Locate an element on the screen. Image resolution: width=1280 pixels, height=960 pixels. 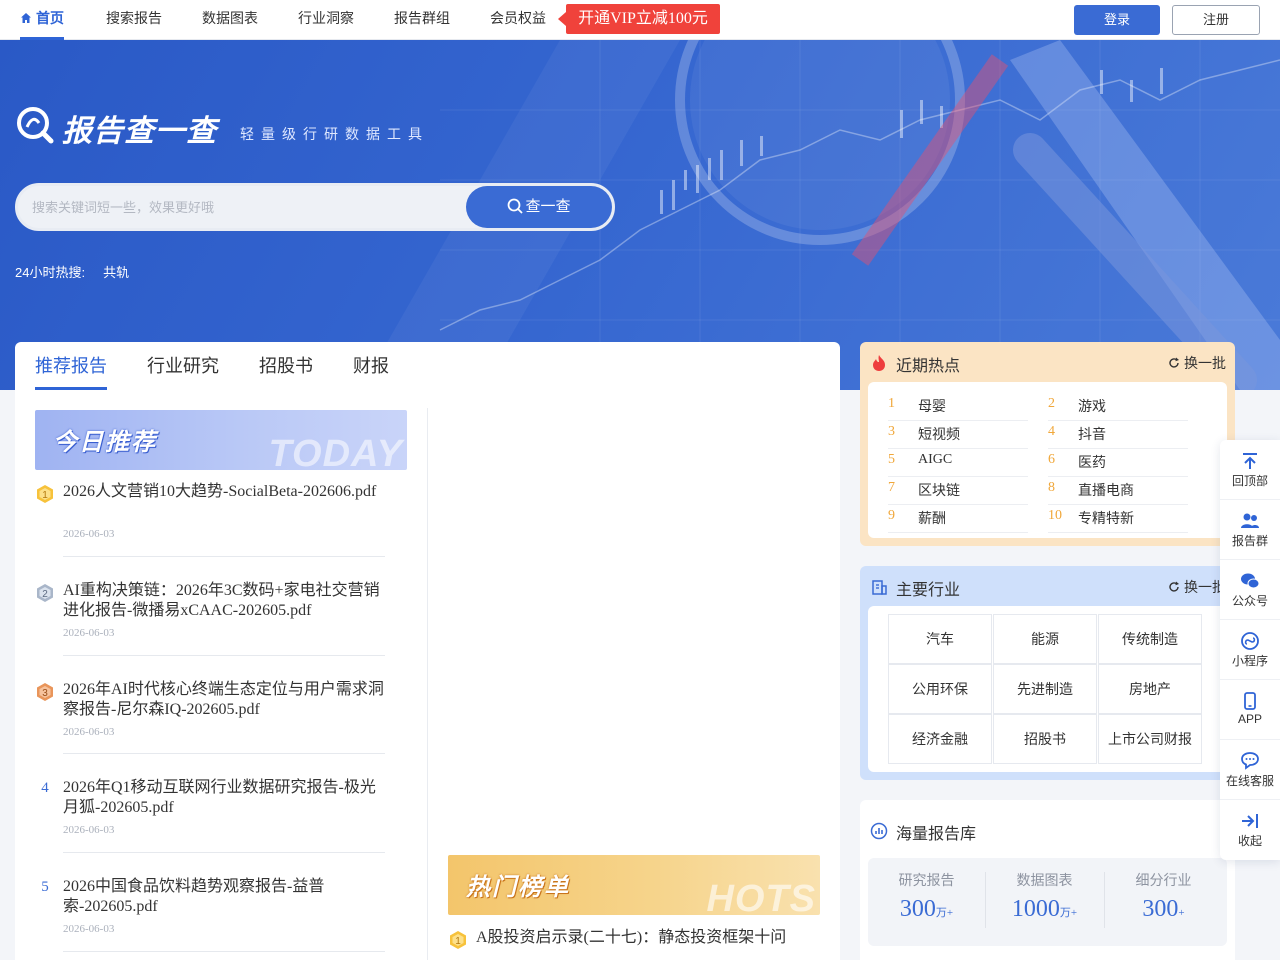
mini-program-icon is located at coordinates (1250, 641).